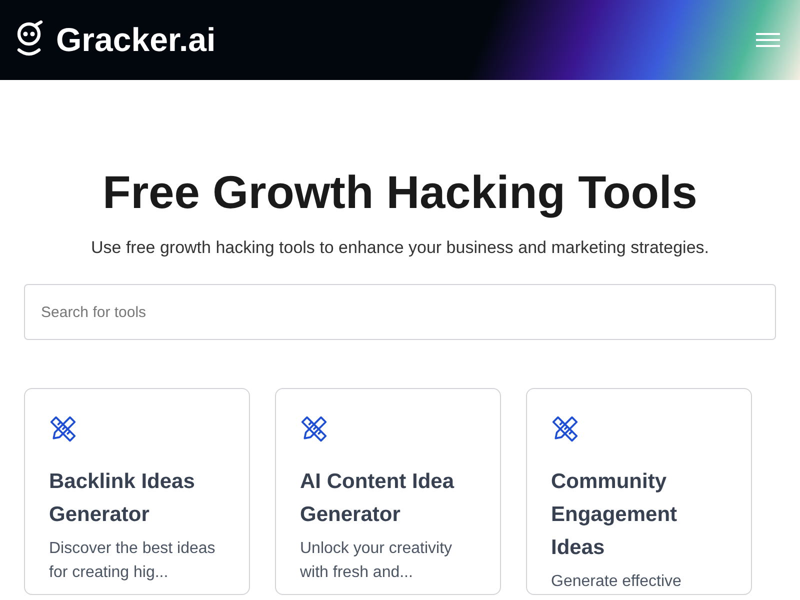  I want to click on page-title: Free Growth Hacking Tools, so click(400, 192).